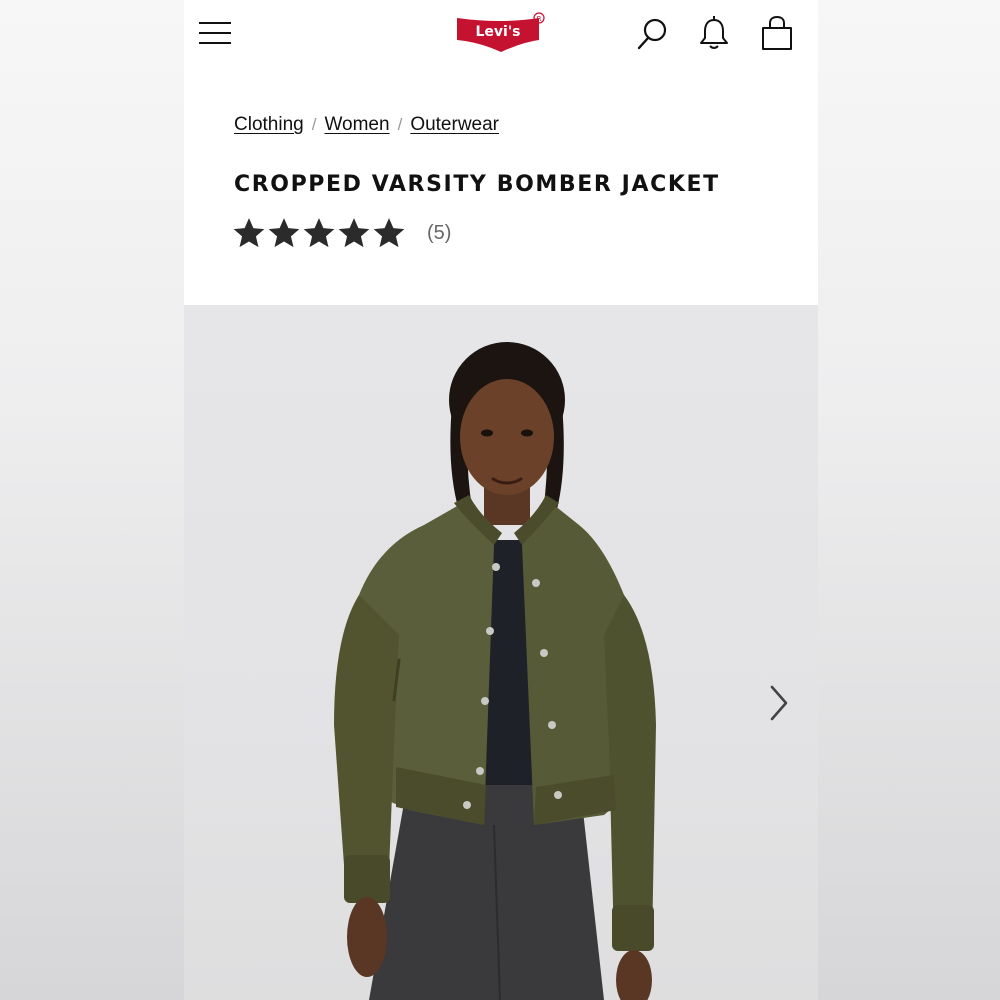 Image resolution: width=1000 pixels, height=1000 pixels. What do you see at coordinates (269, 125) in the screenshot?
I see `breadcrumb-clothing: Clothing` at bounding box center [269, 125].